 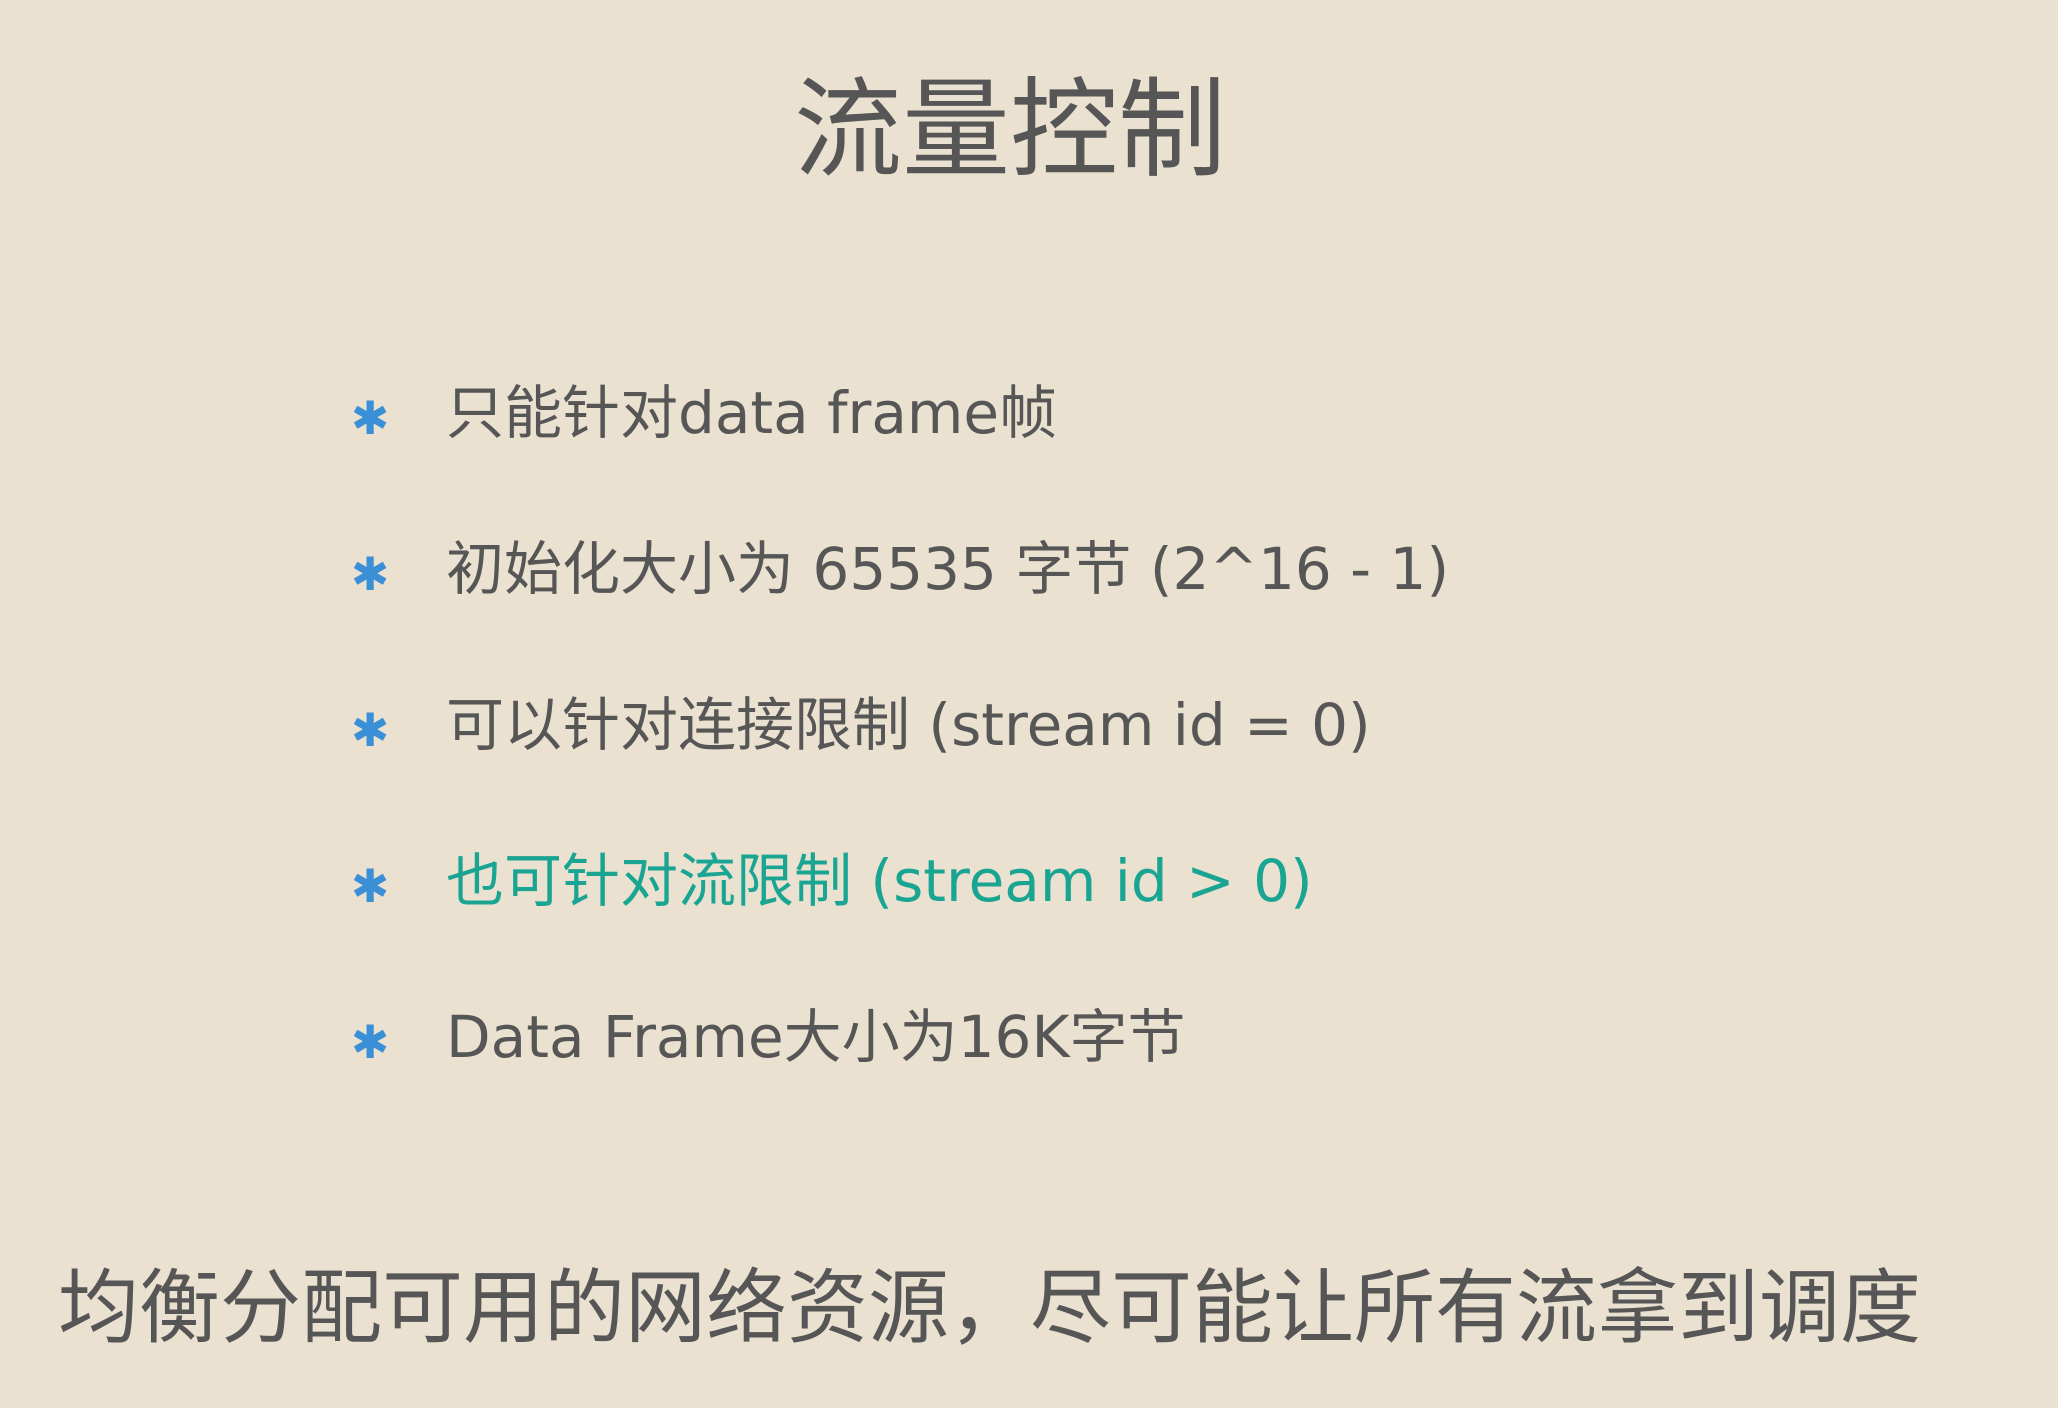 What do you see at coordinates (752, 413) in the screenshot?
I see `bullet-text: 只能针对data frame帧` at bounding box center [752, 413].